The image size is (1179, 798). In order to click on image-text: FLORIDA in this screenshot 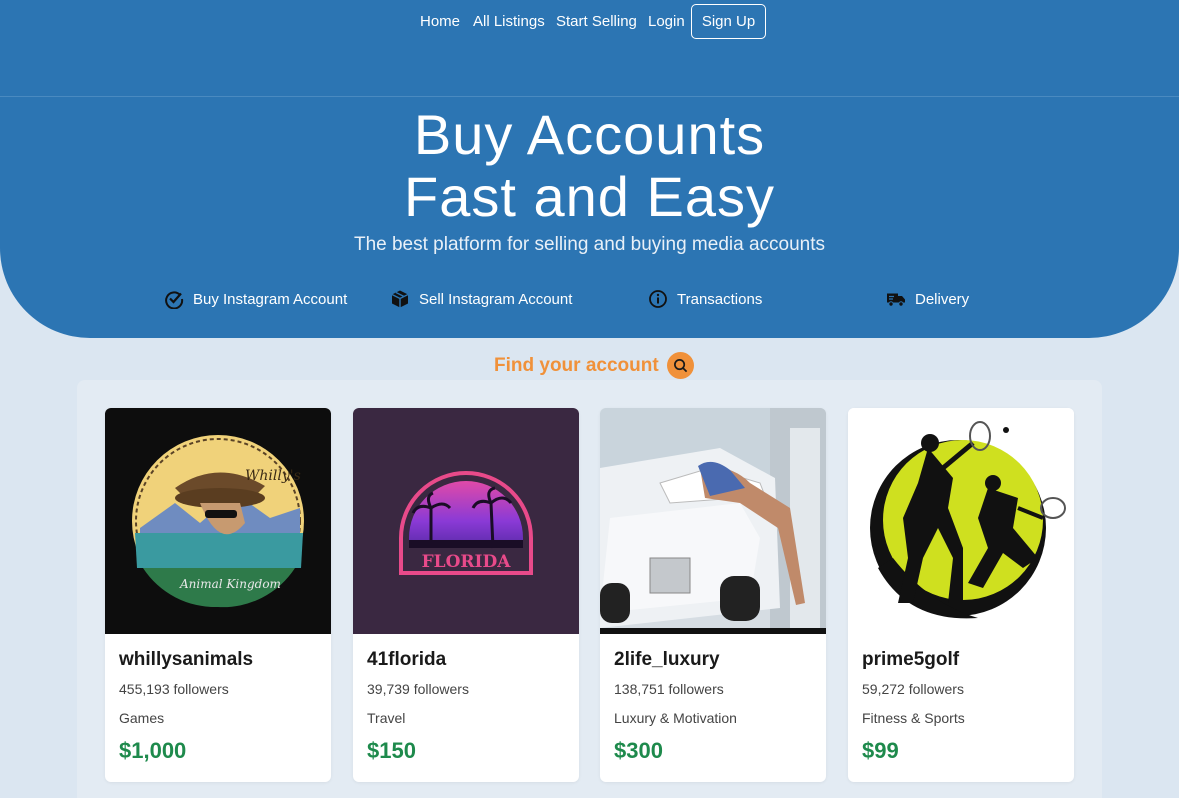, I will do `click(467, 562)`.